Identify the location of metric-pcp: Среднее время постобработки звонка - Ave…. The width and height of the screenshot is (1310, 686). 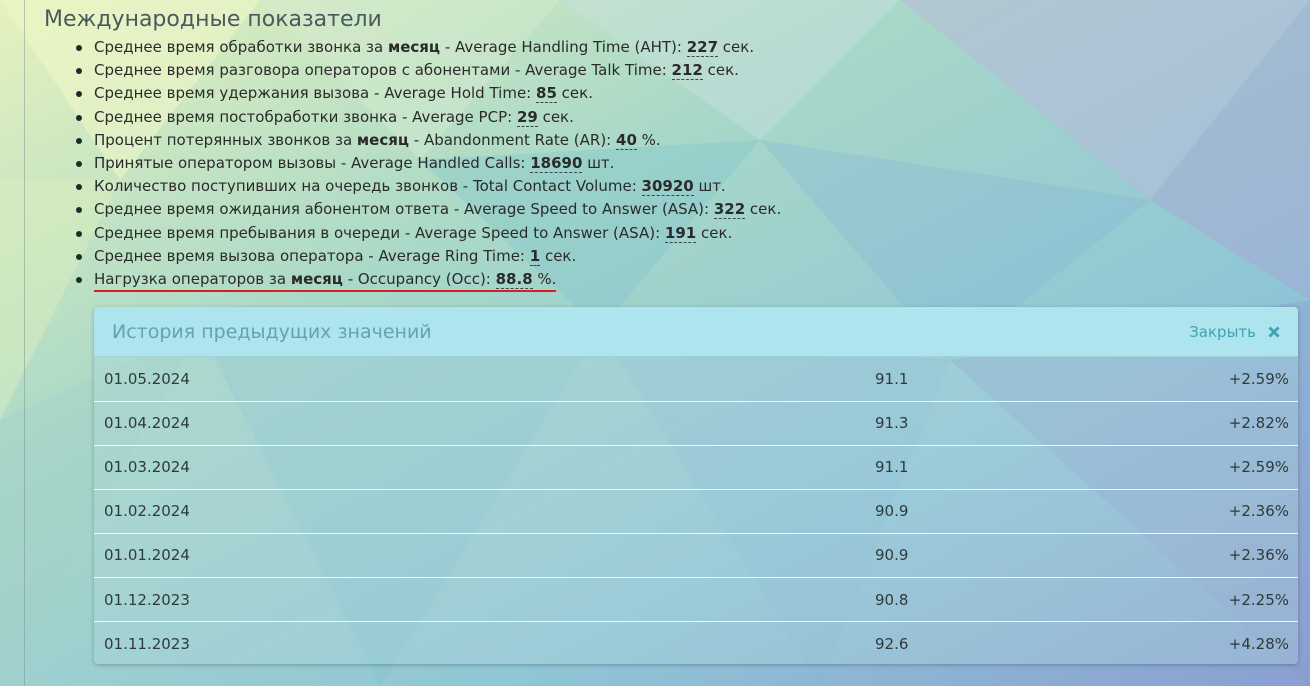
(686, 117).